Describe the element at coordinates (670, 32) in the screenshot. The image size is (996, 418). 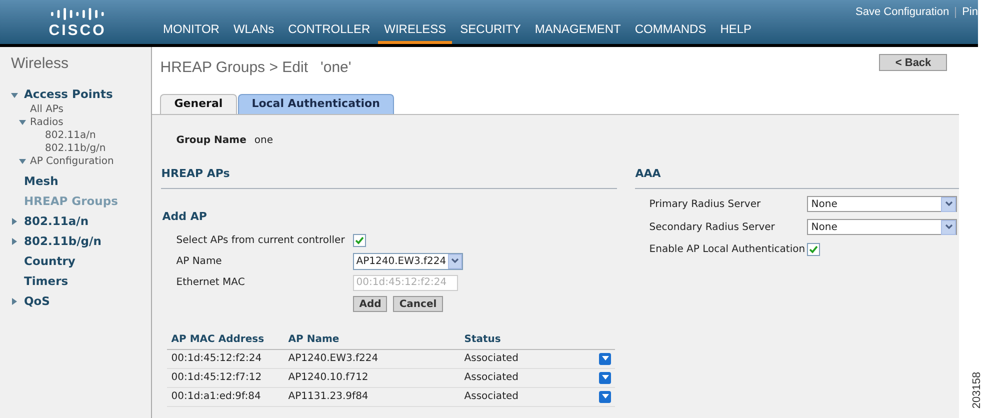
I see `nav-tab: COMMANDS` at that location.